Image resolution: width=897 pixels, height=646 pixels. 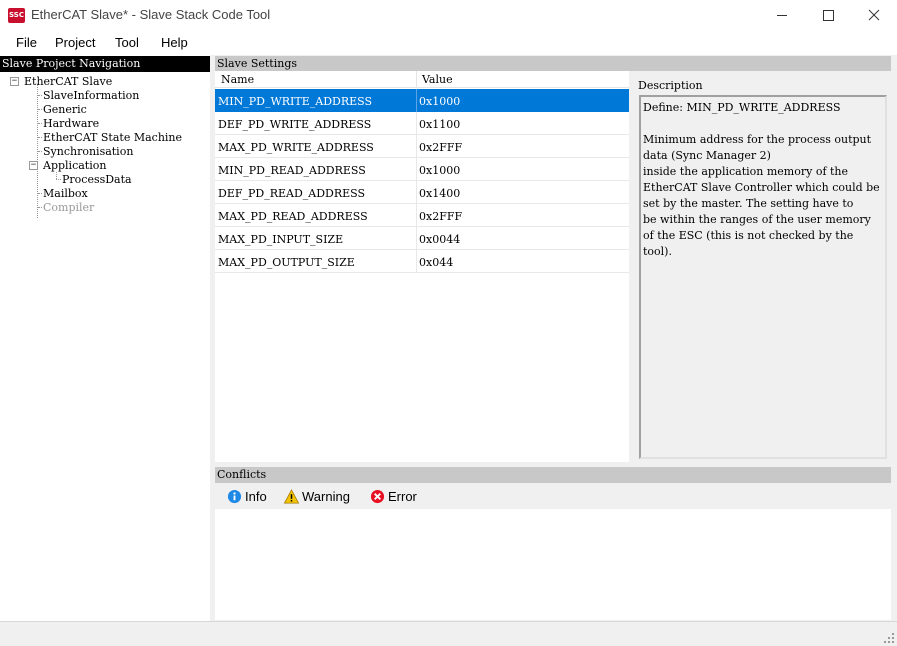 I want to click on description-line, so click(x=763, y=124).